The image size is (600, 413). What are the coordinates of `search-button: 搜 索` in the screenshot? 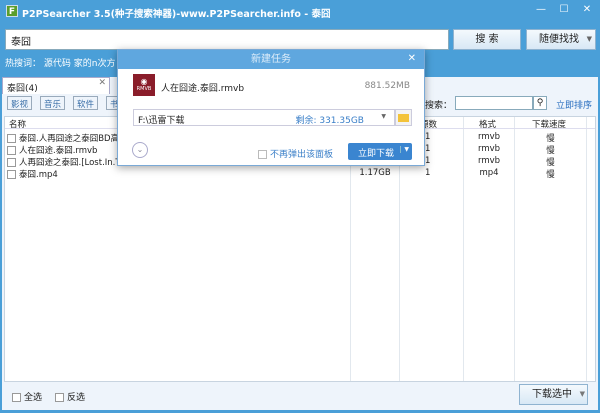 It's located at (487, 39).